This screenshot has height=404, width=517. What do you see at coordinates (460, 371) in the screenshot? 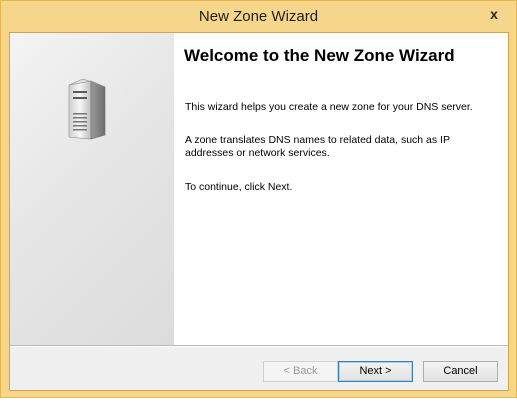
I see `cancel-button: Cancel` at bounding box center [460, 371].